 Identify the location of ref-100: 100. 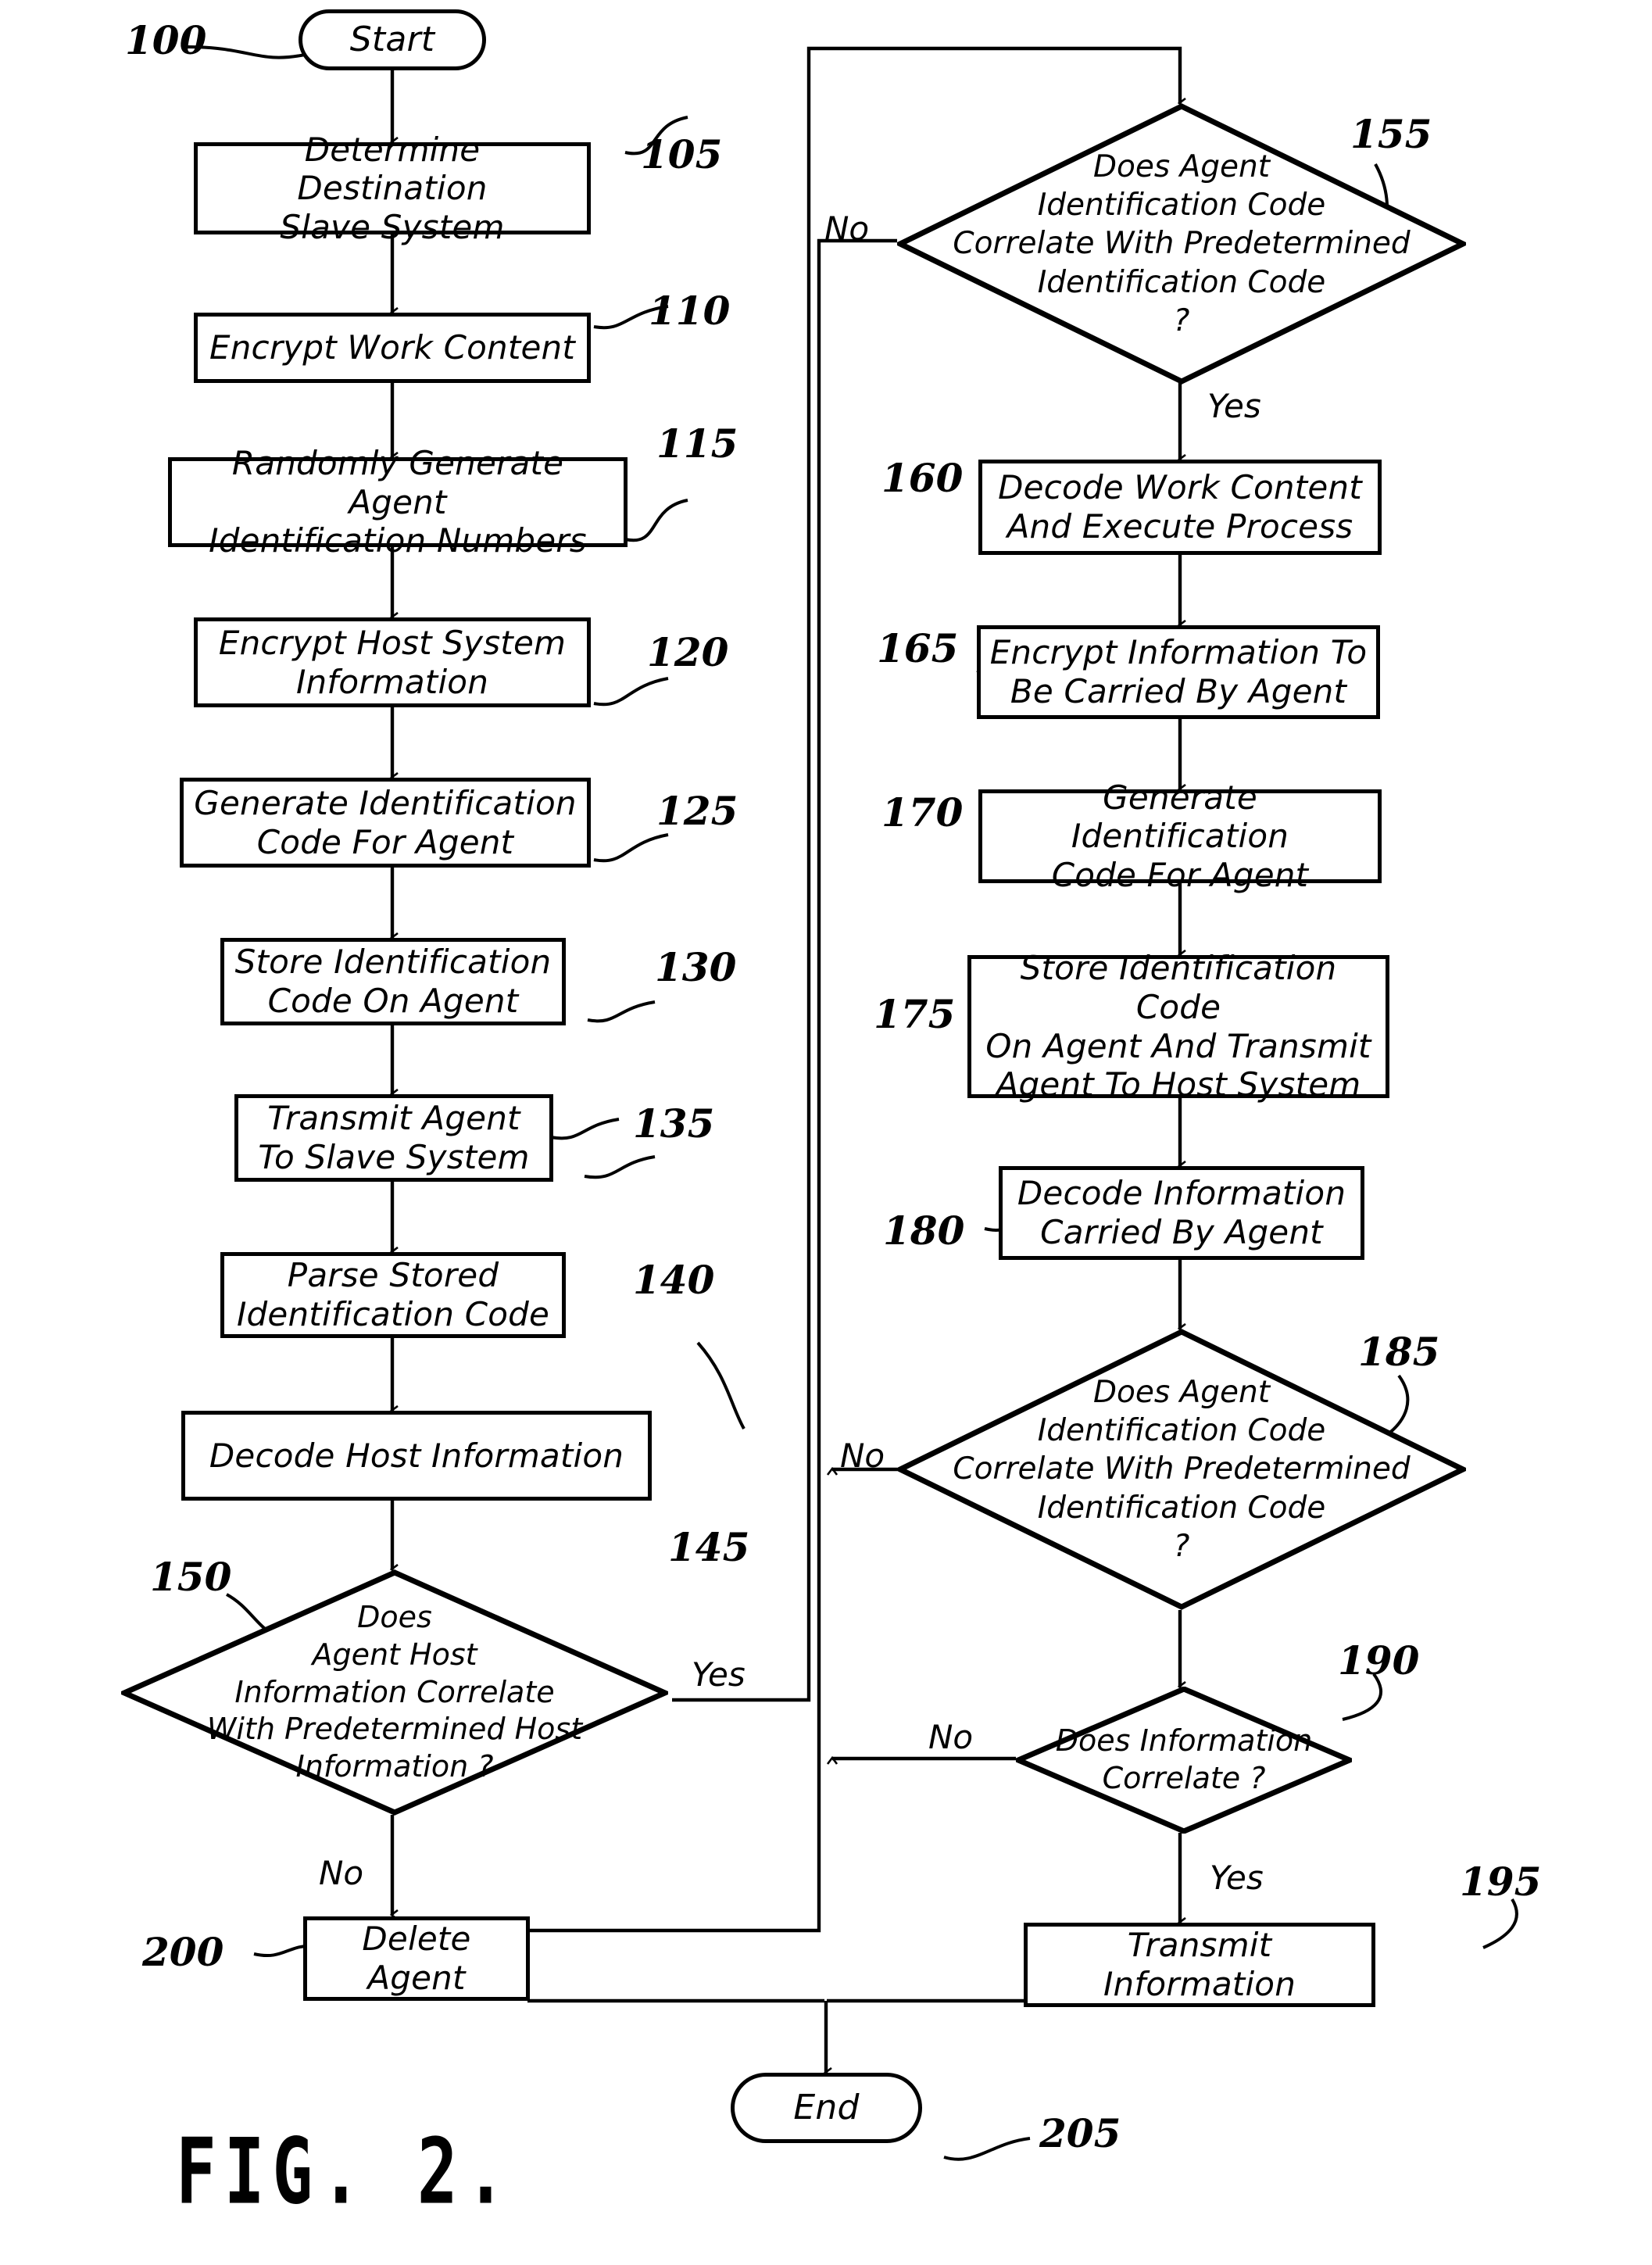
(166, 40).